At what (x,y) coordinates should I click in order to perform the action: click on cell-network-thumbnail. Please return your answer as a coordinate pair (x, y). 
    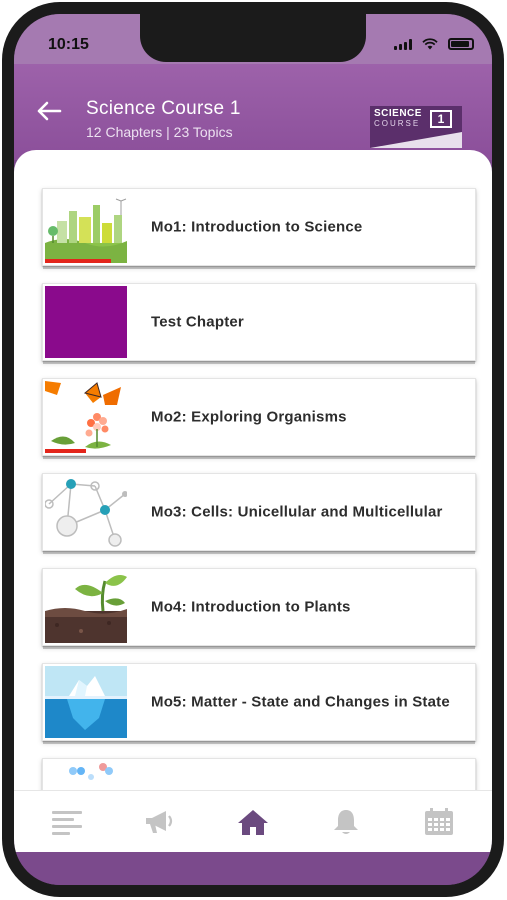
    Looking at the image, I should click on (86, 512).